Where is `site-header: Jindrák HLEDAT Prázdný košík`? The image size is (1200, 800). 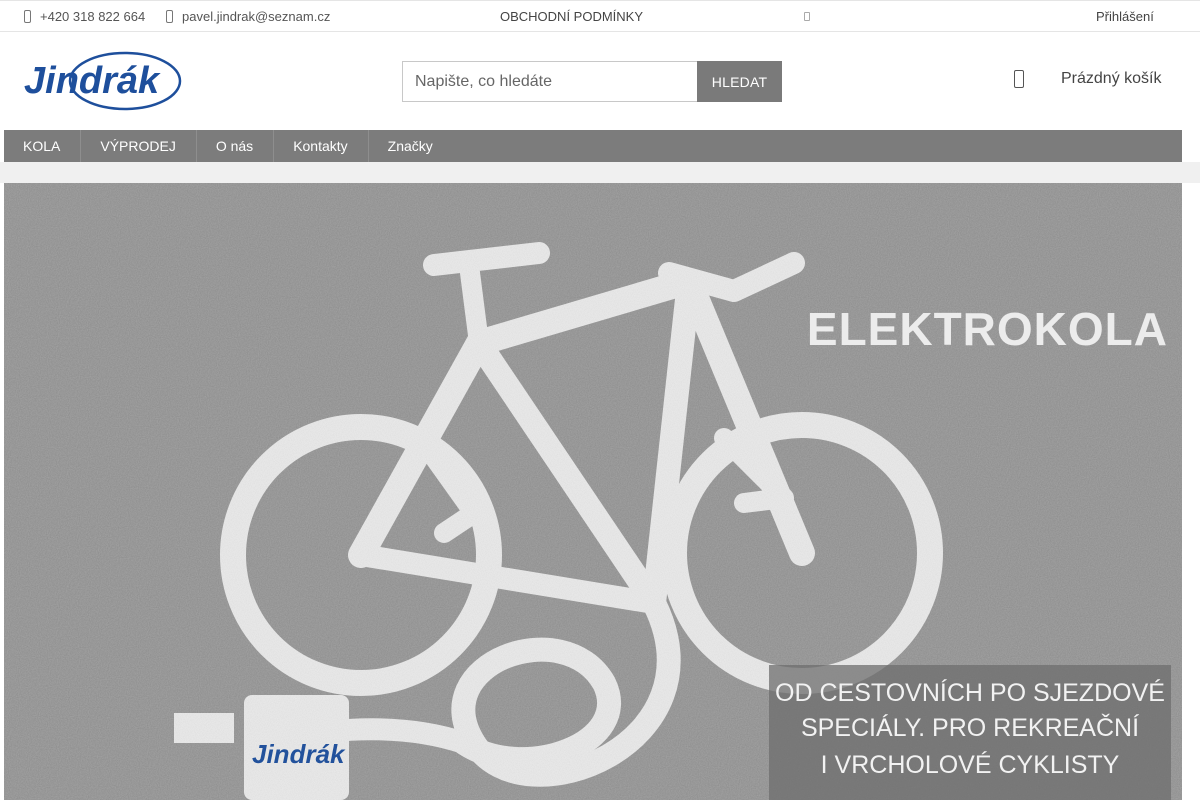
site-header: Jindrák HLEDAT Prázdný košík is located at coordinates (600, 81).